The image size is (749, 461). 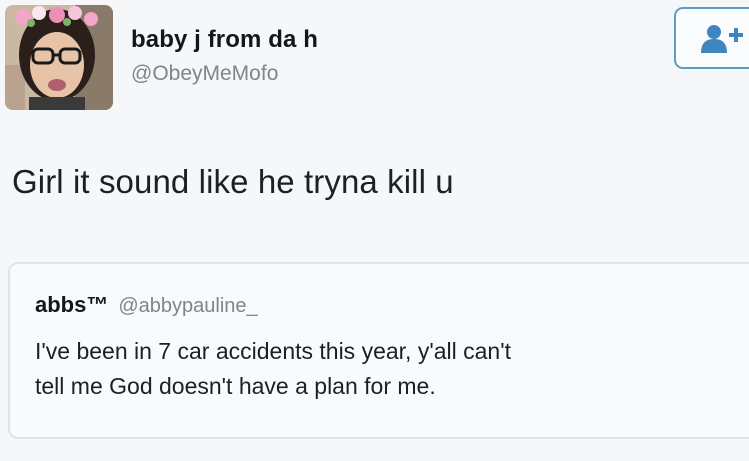 What do you see at coordinates (204, 74) in the screenshot?
I see `author-handle: @ObeyMeMofo` at bounding box center [204, 74].